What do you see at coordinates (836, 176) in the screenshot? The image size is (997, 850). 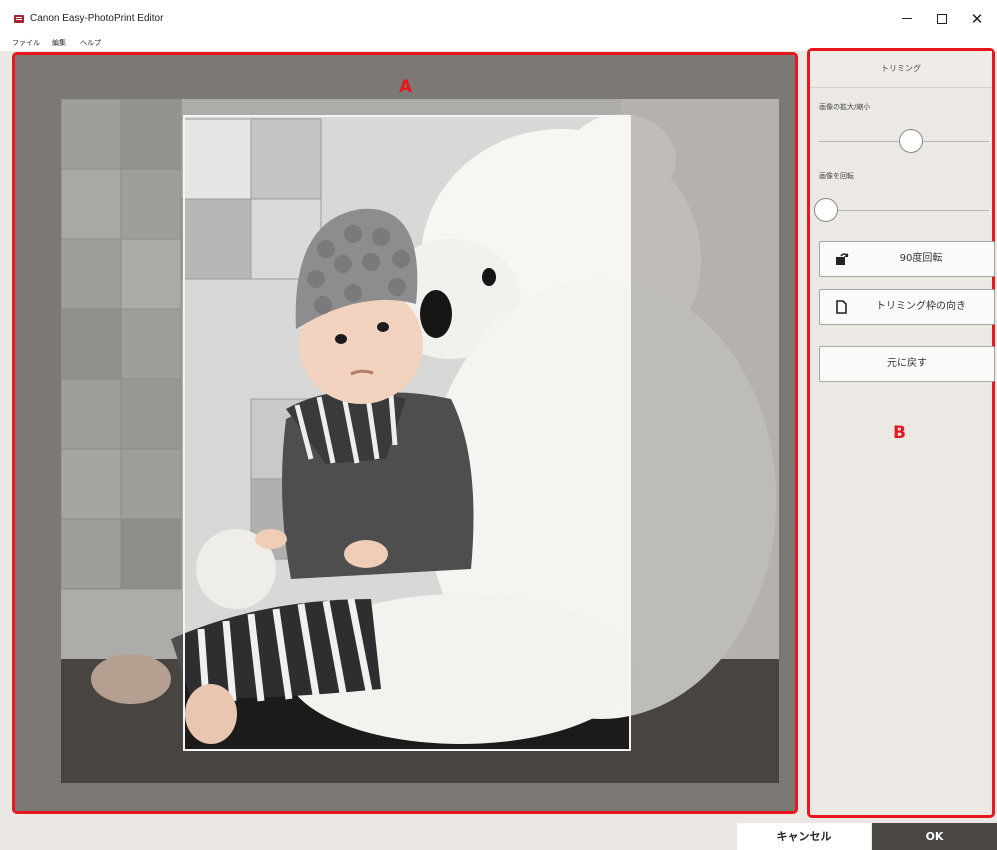 I see `rotate-label: 画像を回転` at bounding box center [836, 176].